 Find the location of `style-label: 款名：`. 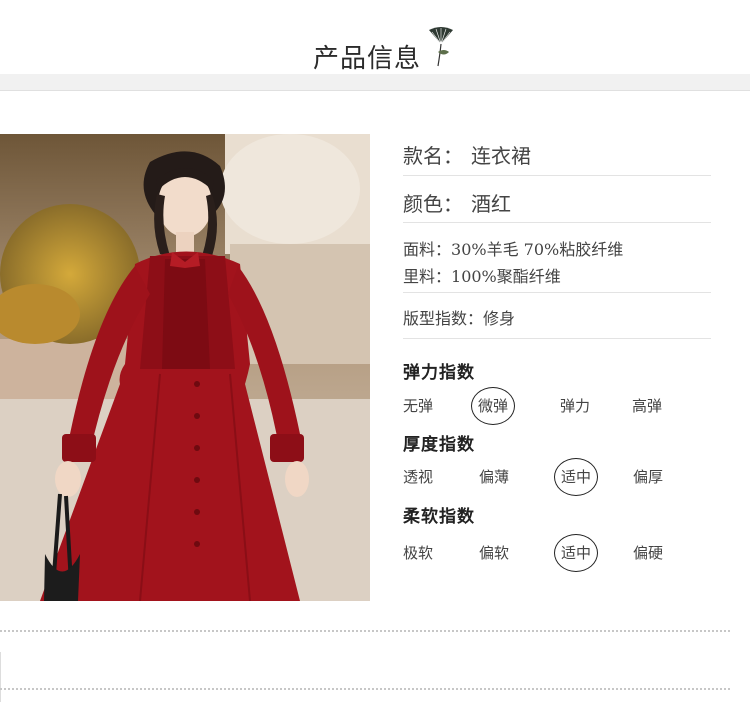

style-label: 款名： is located at coordinates (433, 156).